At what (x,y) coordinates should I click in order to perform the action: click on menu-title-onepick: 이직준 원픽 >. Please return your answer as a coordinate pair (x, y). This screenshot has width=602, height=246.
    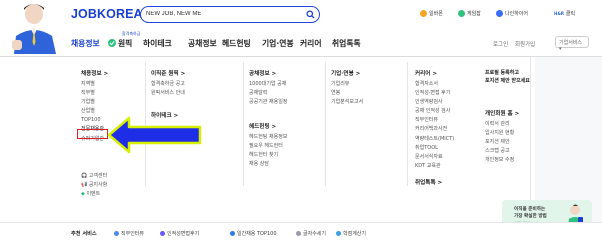
    Looking at the image, I should click on (168, 73).